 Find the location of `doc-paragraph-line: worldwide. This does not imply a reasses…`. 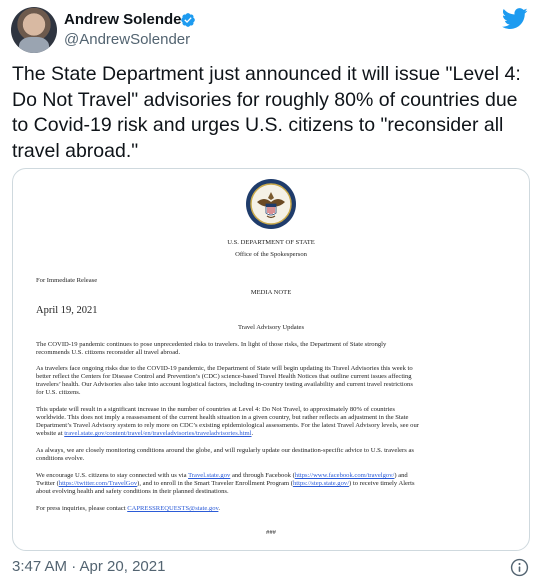

doc-paragraph-line: worldwide. This does not imply a reasses… is located at coordinates (222, 417).